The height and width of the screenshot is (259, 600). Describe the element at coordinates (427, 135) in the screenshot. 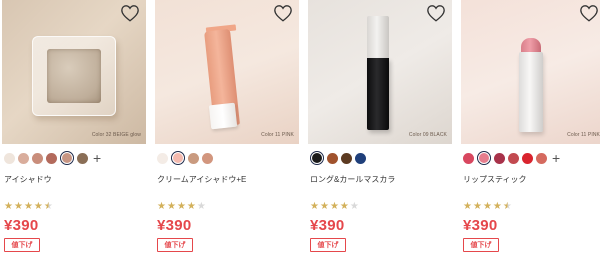

I see `color-caption: Color 09 BLACK` at that location.